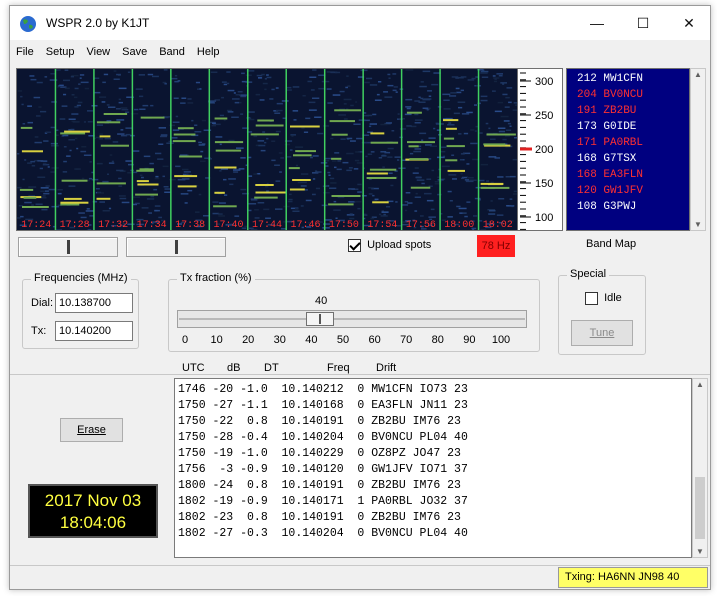 The height and width of the screenshot is (596, 717). Describe the element at coordinates (134, 52) in the screenshot. I see `menu-save: Save` at that location.